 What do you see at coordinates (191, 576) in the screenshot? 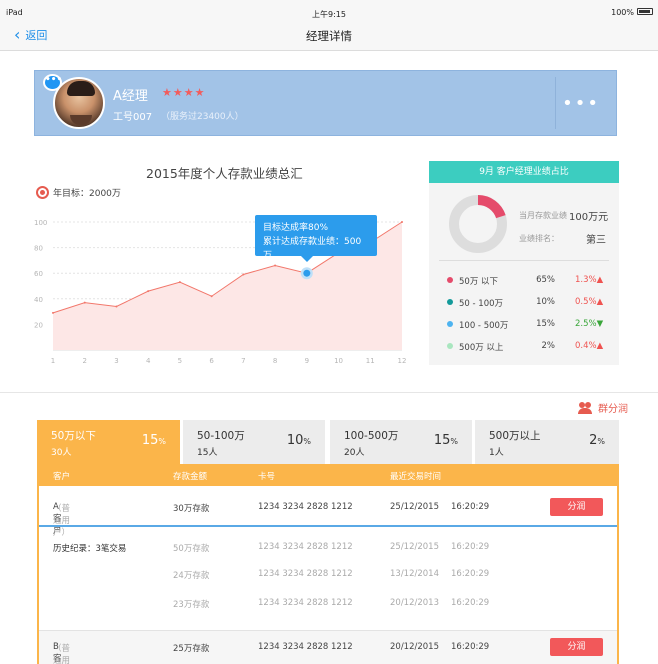
I see `history-amount: 24万存款` at bounding box center [191, 576].